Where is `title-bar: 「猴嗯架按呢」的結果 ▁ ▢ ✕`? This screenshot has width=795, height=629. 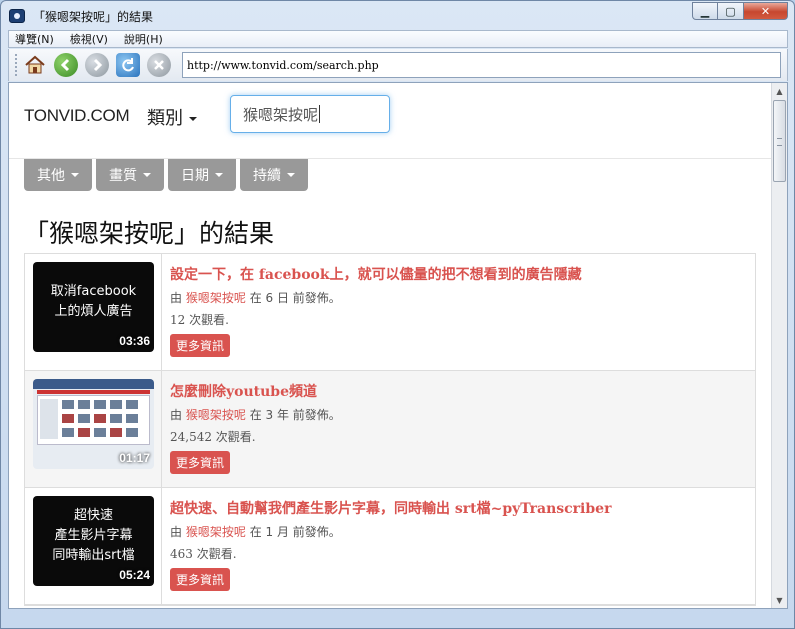
title-bar: 「猴嗯架按呢」的結果 ▁ ▢ ✕ is located at coordinates (397, 16).